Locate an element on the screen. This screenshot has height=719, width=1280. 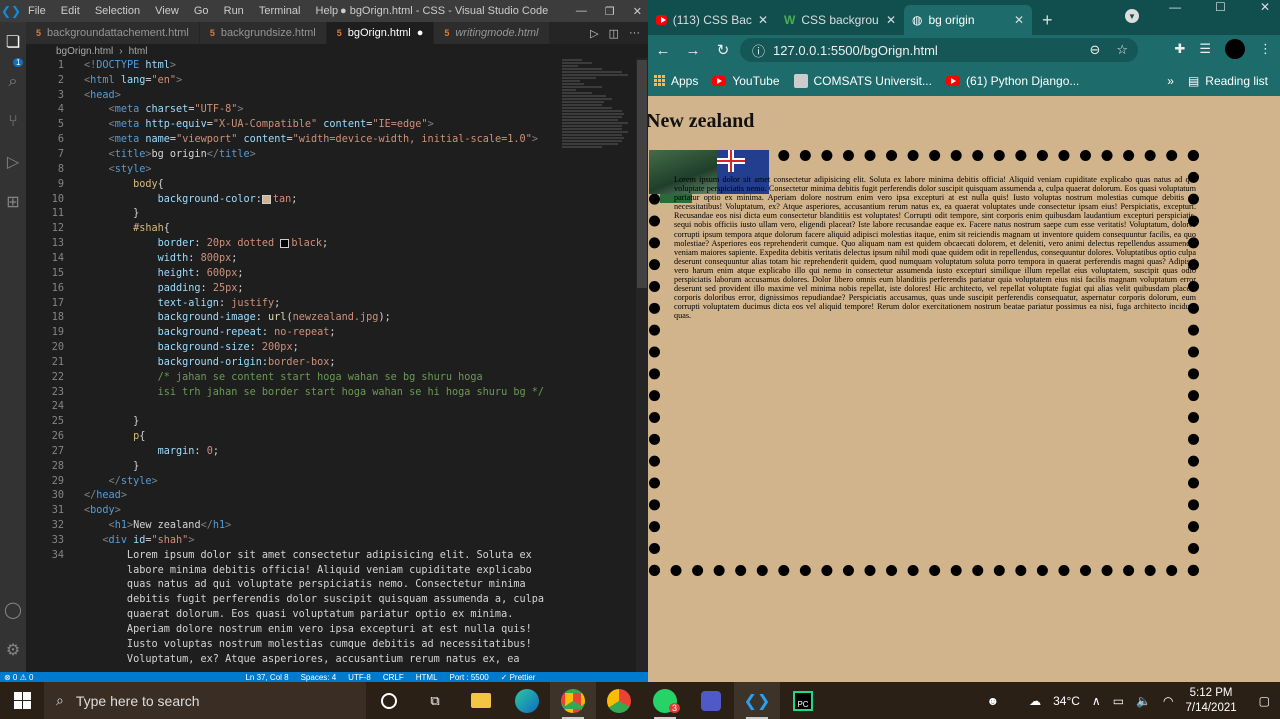
file-explorer-icon is located at coordinates (481, 700).